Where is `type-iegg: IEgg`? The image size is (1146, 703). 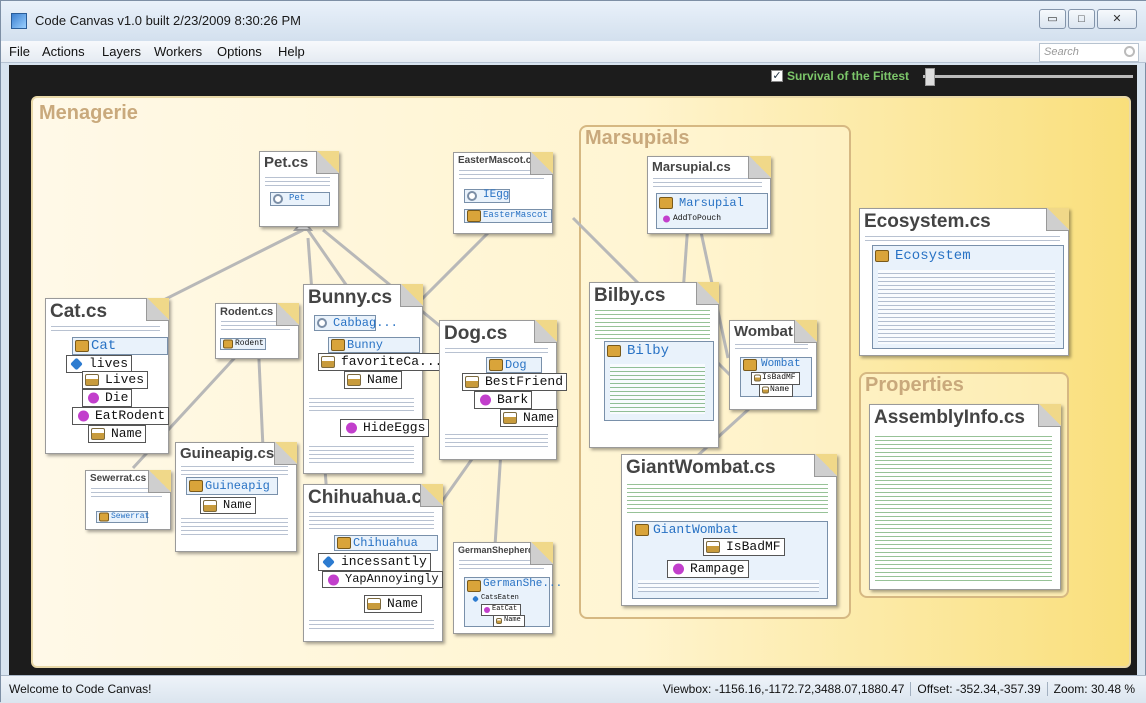 type-iegg: IEgg is located at coordinates (487, 196).